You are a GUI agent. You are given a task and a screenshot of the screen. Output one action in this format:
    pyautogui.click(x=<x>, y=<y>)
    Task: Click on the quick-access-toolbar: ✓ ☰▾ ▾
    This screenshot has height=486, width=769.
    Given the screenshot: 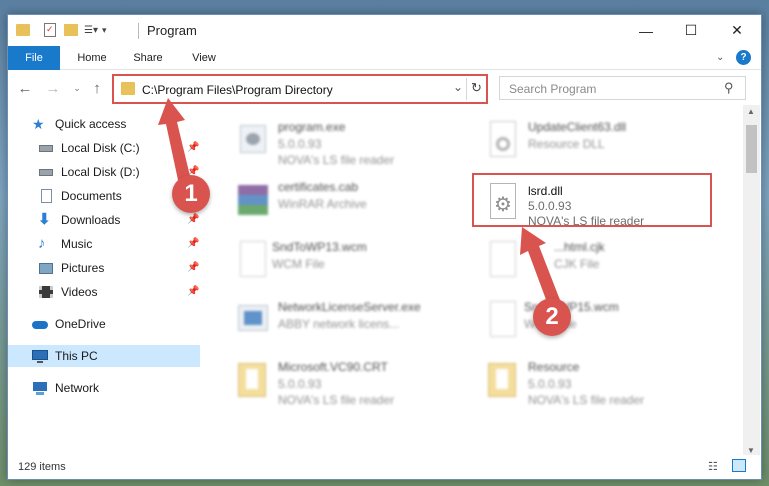 What is the action you would take?
    pyautogui.click(x=61, y=30)
    